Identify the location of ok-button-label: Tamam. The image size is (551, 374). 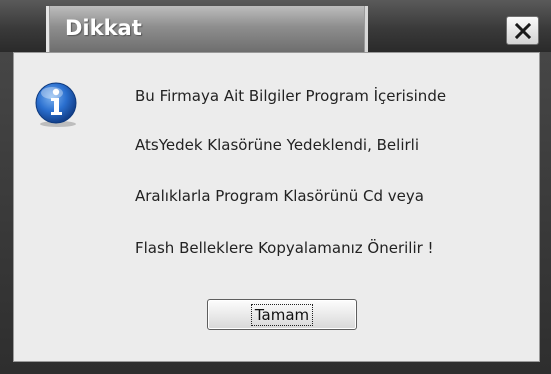
(282, 314).